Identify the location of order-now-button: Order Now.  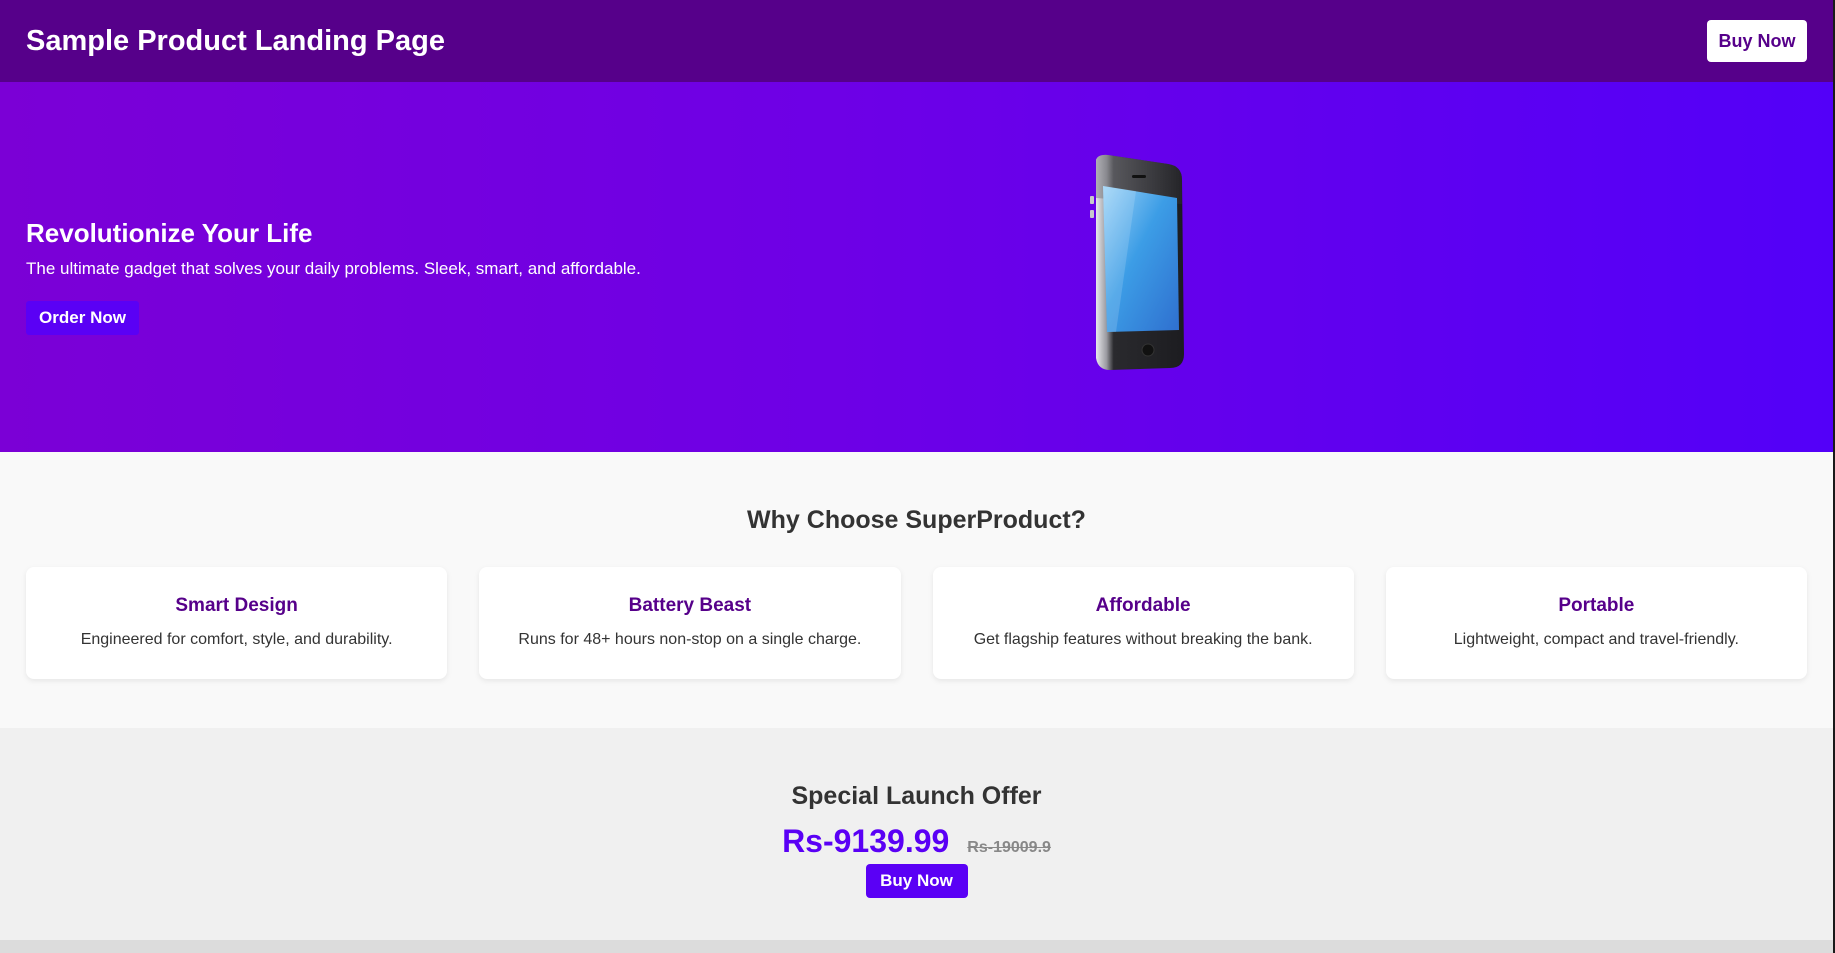
(82, 318).